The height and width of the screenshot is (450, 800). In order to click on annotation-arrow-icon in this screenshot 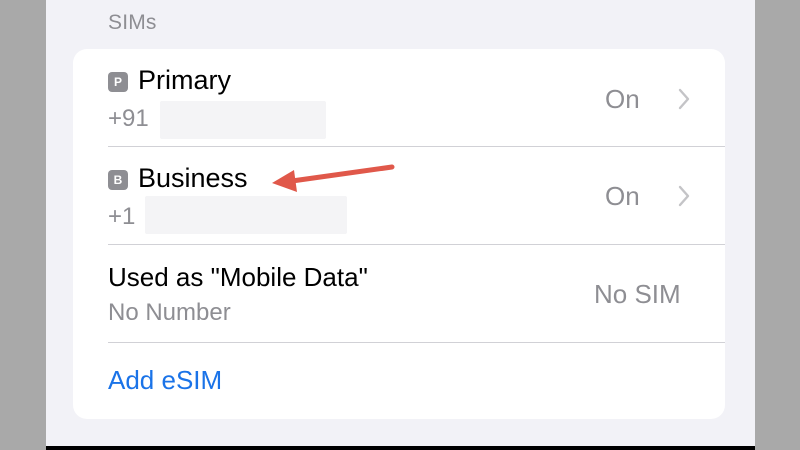, I will do `click(333, 178)`.